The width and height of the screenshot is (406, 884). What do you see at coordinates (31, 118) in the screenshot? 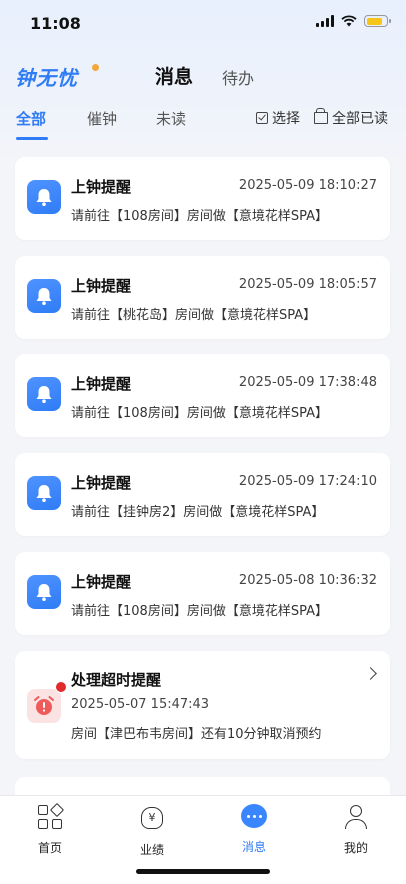
I see `filter-tab-all: 全部` at bounding box center [31, 118].